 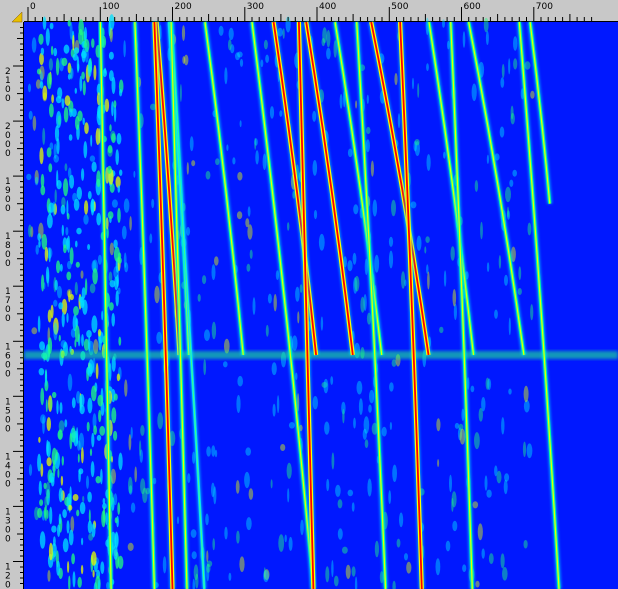 I want to click on y-tick-label: 1900, so click(x=8, y=195).